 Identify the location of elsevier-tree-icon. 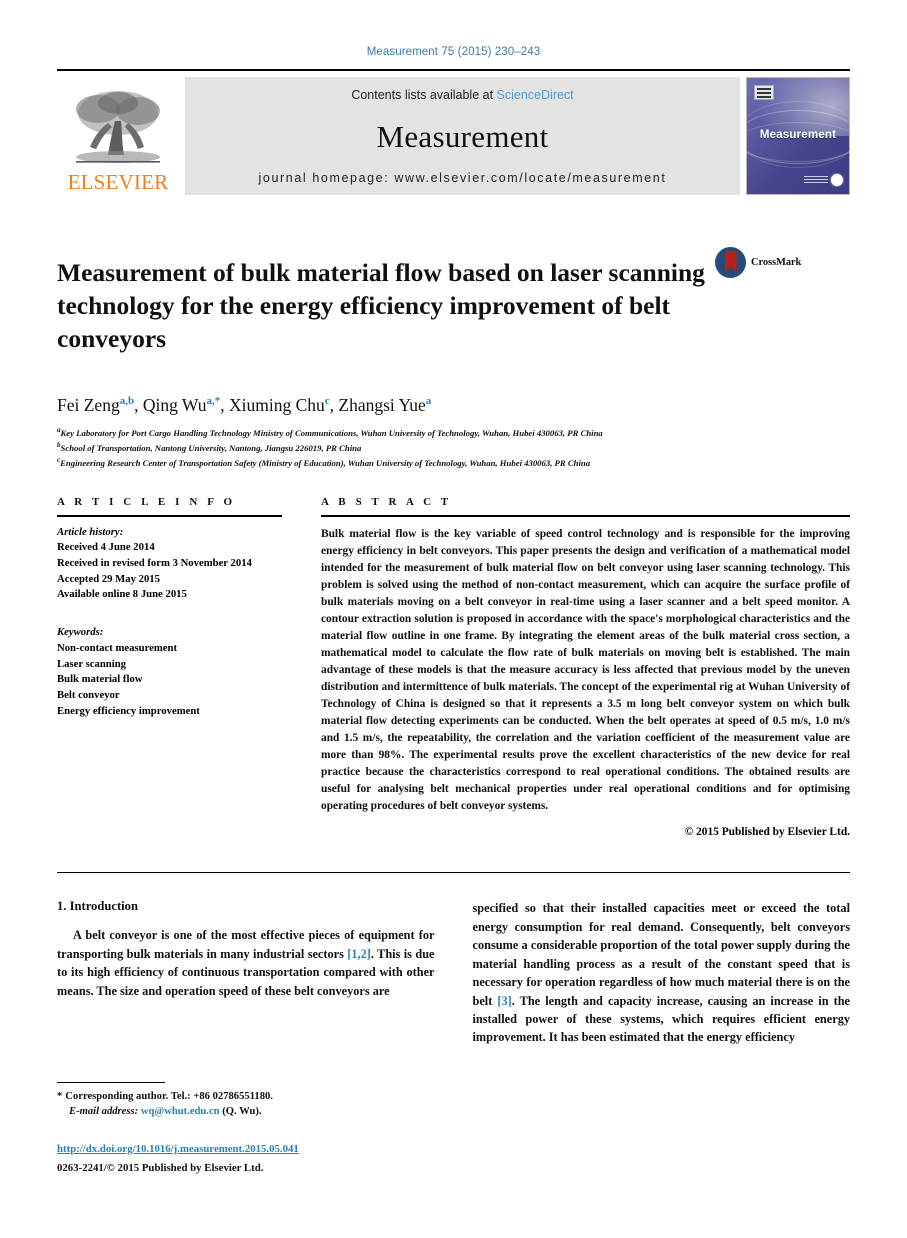
(118, 127).